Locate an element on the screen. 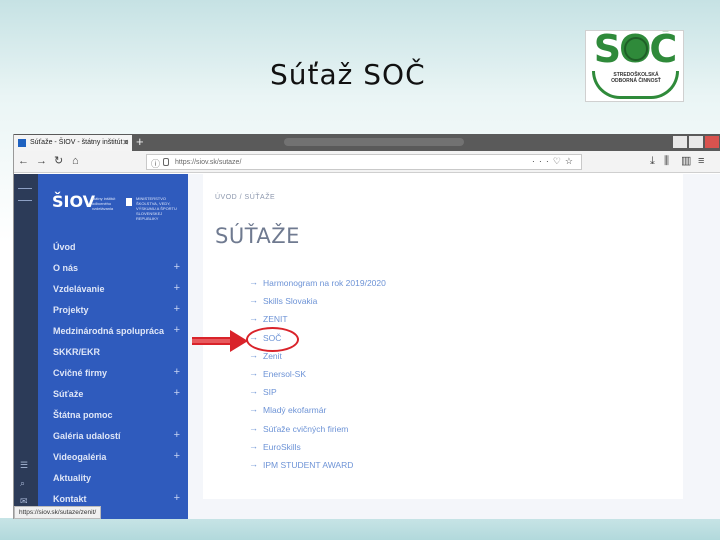  tab-title: Súťaže - ŠIOV - štátny inštitút o is located at coordinates (79, 142).